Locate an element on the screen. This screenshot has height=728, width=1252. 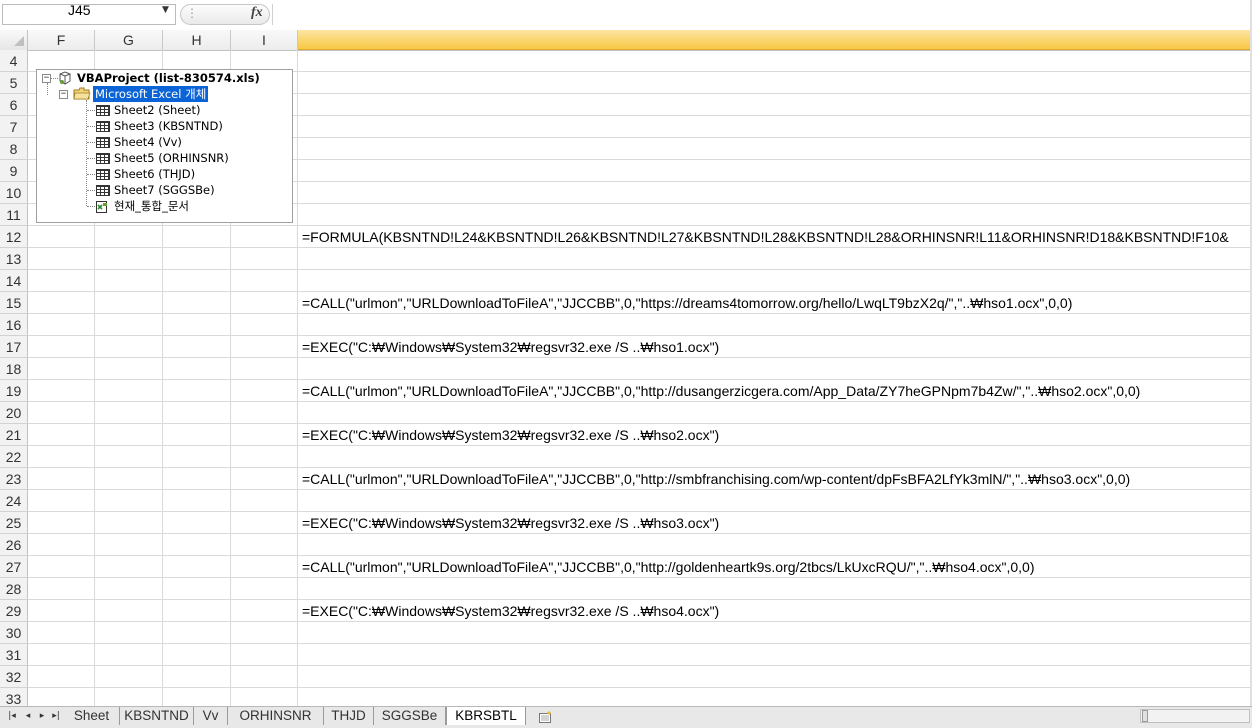
column-header-j is located at coordinates (774, 40).